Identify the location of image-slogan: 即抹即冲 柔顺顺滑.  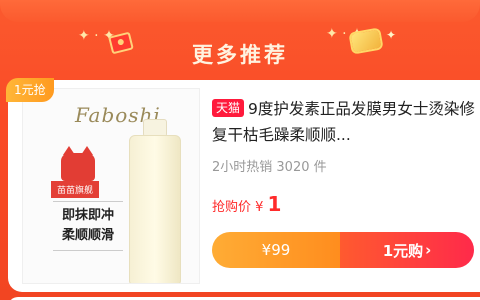
(88, 226).